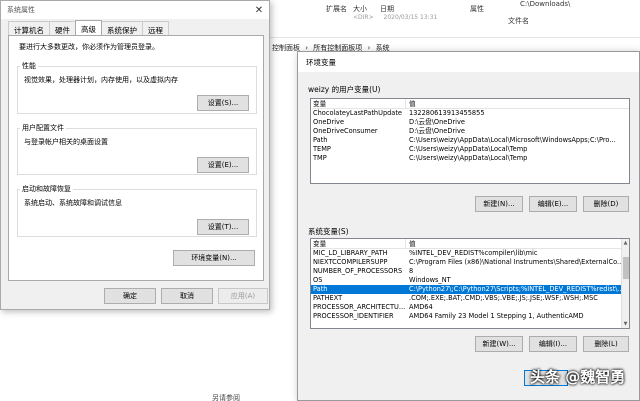 The image size is (640, 401). Describe the element at coordinates (470, 122) in the screenshot. I see `list-item: OneDrive D:\云盘\OneDrive` at that location.